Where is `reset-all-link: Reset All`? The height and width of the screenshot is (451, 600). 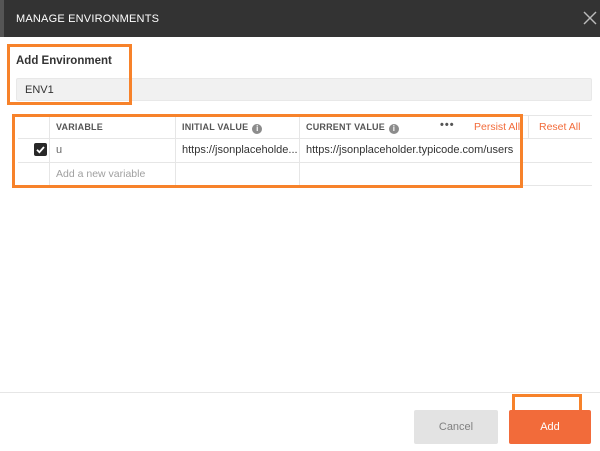 reset-all-link: Reset All is located at coordinates (559, 127).